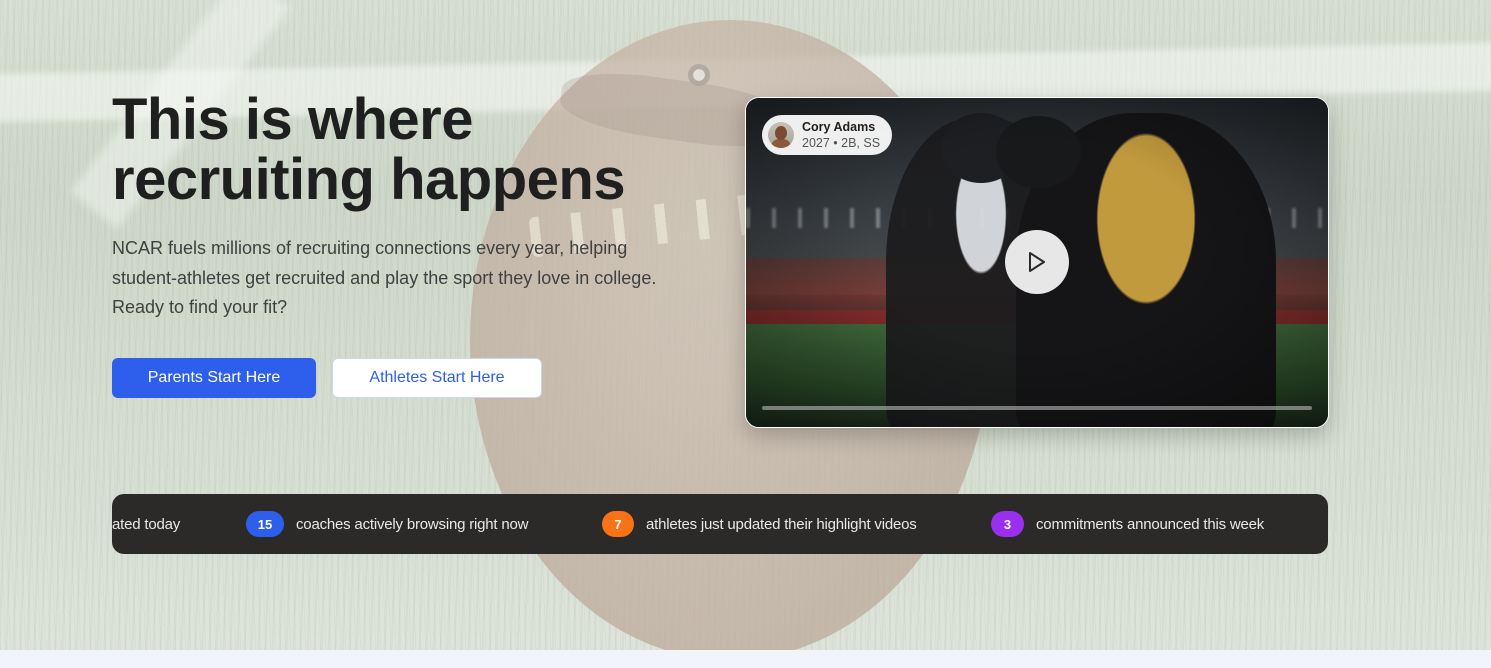  Describe the element at coordinates (1007, 524) in the screenshot. I see `ticker-count-badge: 3` at that location.